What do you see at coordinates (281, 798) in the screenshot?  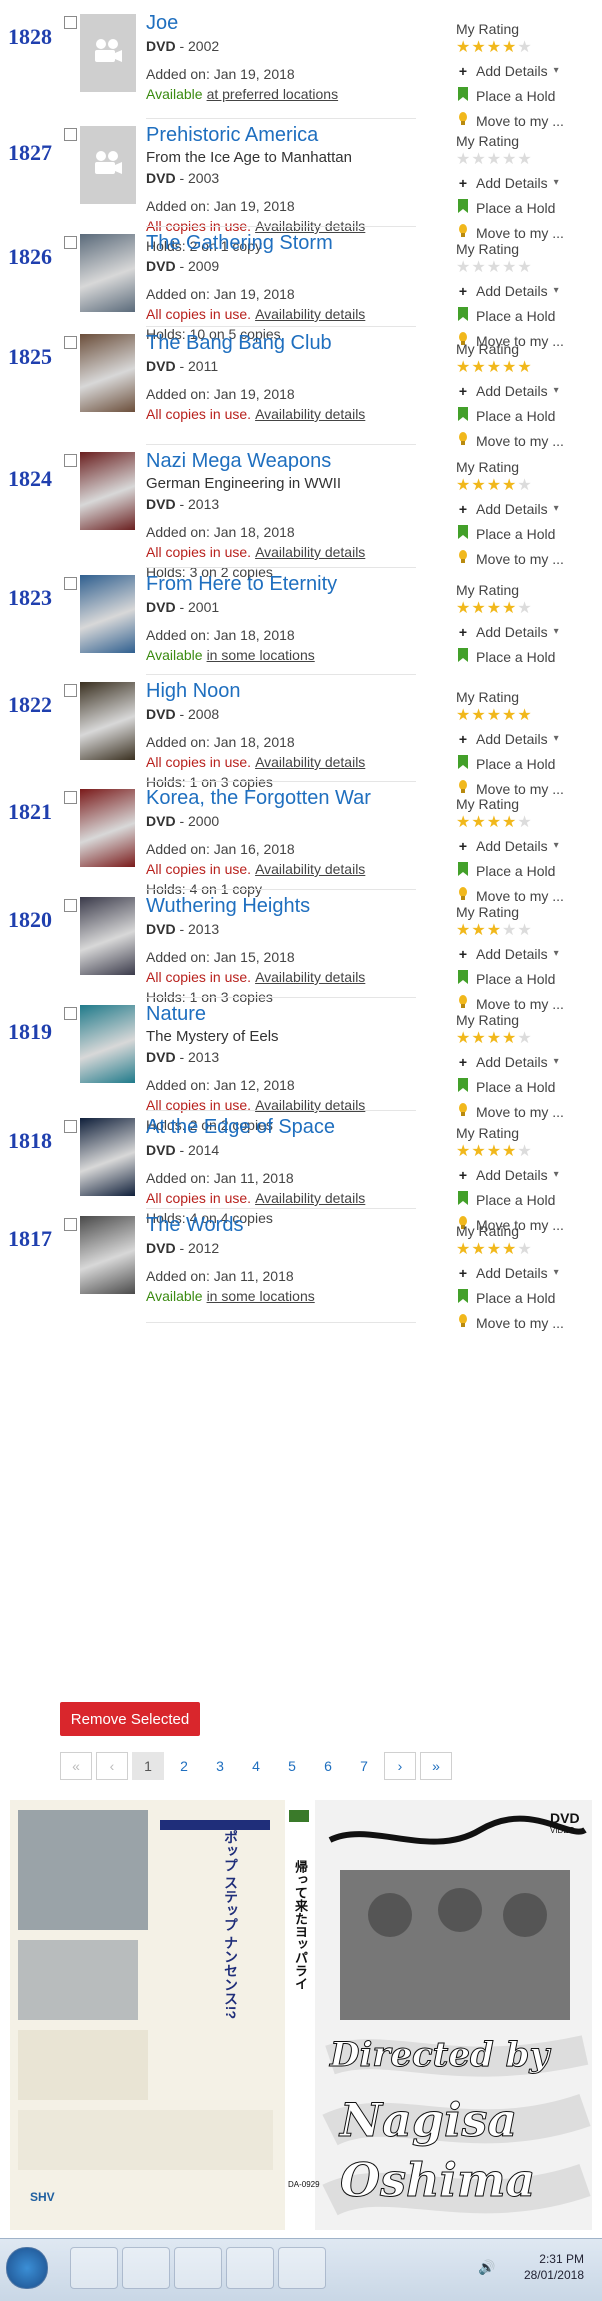 I see `item-title-link: Korea, the Forgotten War` at bounding box center [281, 798].